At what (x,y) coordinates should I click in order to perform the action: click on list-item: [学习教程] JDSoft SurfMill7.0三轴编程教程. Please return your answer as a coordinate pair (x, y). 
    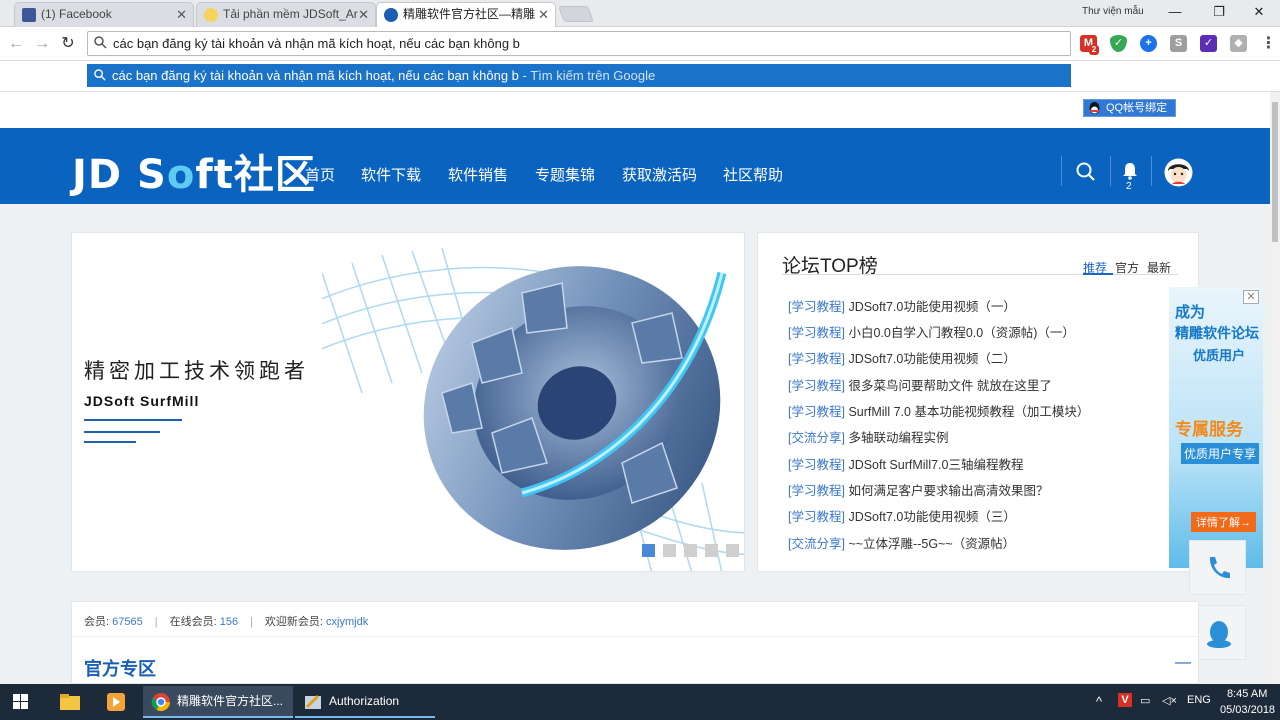
    Looking at the image, I should click on (905, 463).